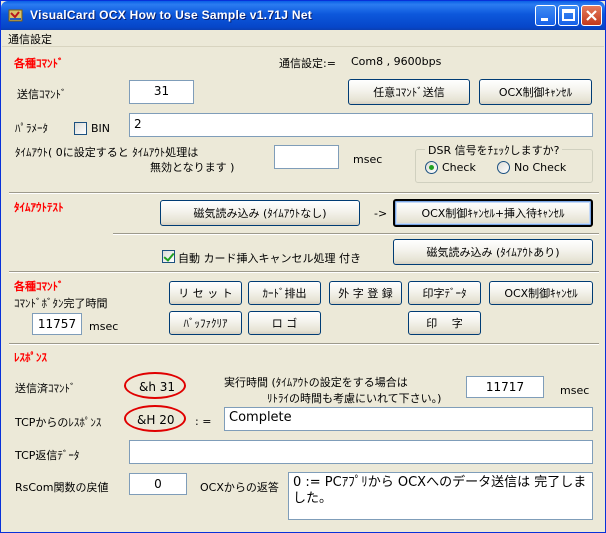 Image resolution: width=606 pixels, height=533 pixels. What do you see at coordinates (361, 125) in the screenshot?
I see `parameter-field: 2` at bounding box center [361, 125].